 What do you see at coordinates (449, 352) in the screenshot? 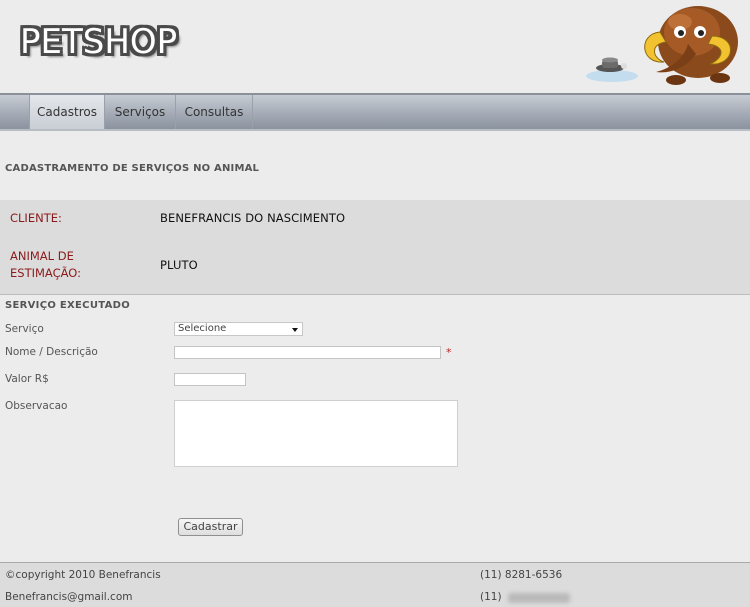
I see `required-mark: *` at bounding box center [449, 352].